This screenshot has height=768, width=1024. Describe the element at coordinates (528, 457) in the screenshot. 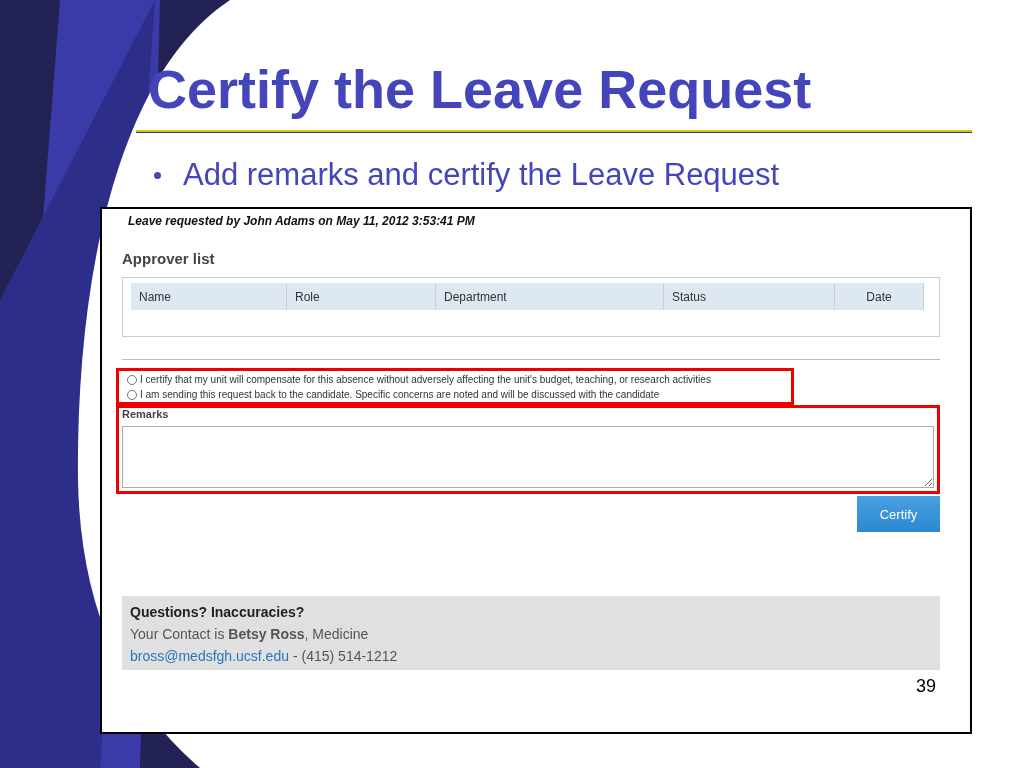

I see `remarks-field` at that location.